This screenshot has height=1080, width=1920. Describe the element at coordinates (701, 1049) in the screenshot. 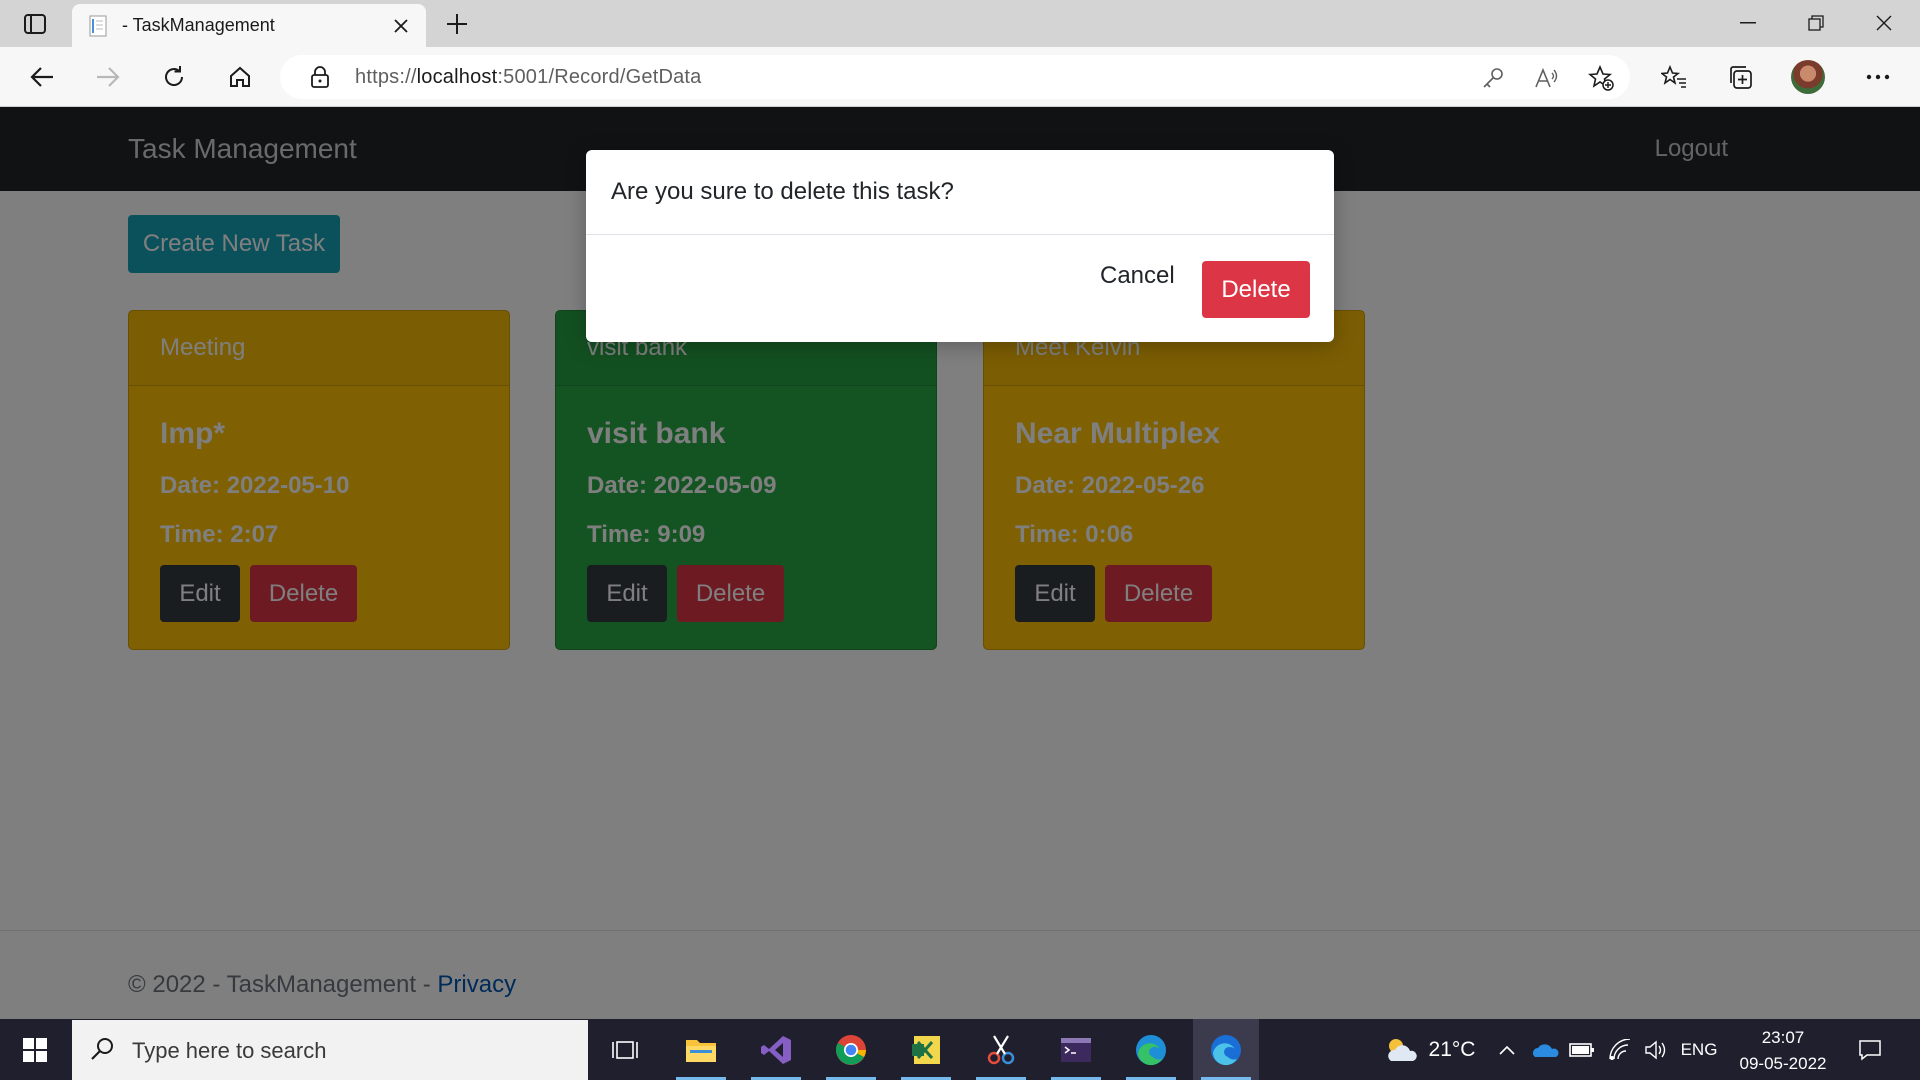

I see `file-explorer-icon` at that location.